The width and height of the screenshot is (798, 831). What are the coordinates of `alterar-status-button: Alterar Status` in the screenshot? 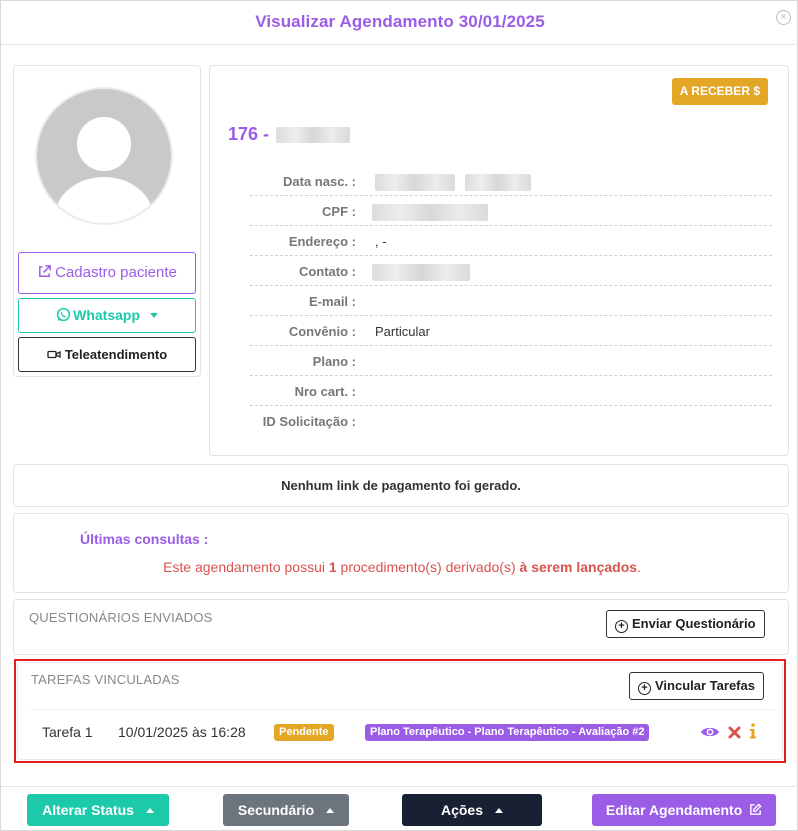 It's located at (98, 810).